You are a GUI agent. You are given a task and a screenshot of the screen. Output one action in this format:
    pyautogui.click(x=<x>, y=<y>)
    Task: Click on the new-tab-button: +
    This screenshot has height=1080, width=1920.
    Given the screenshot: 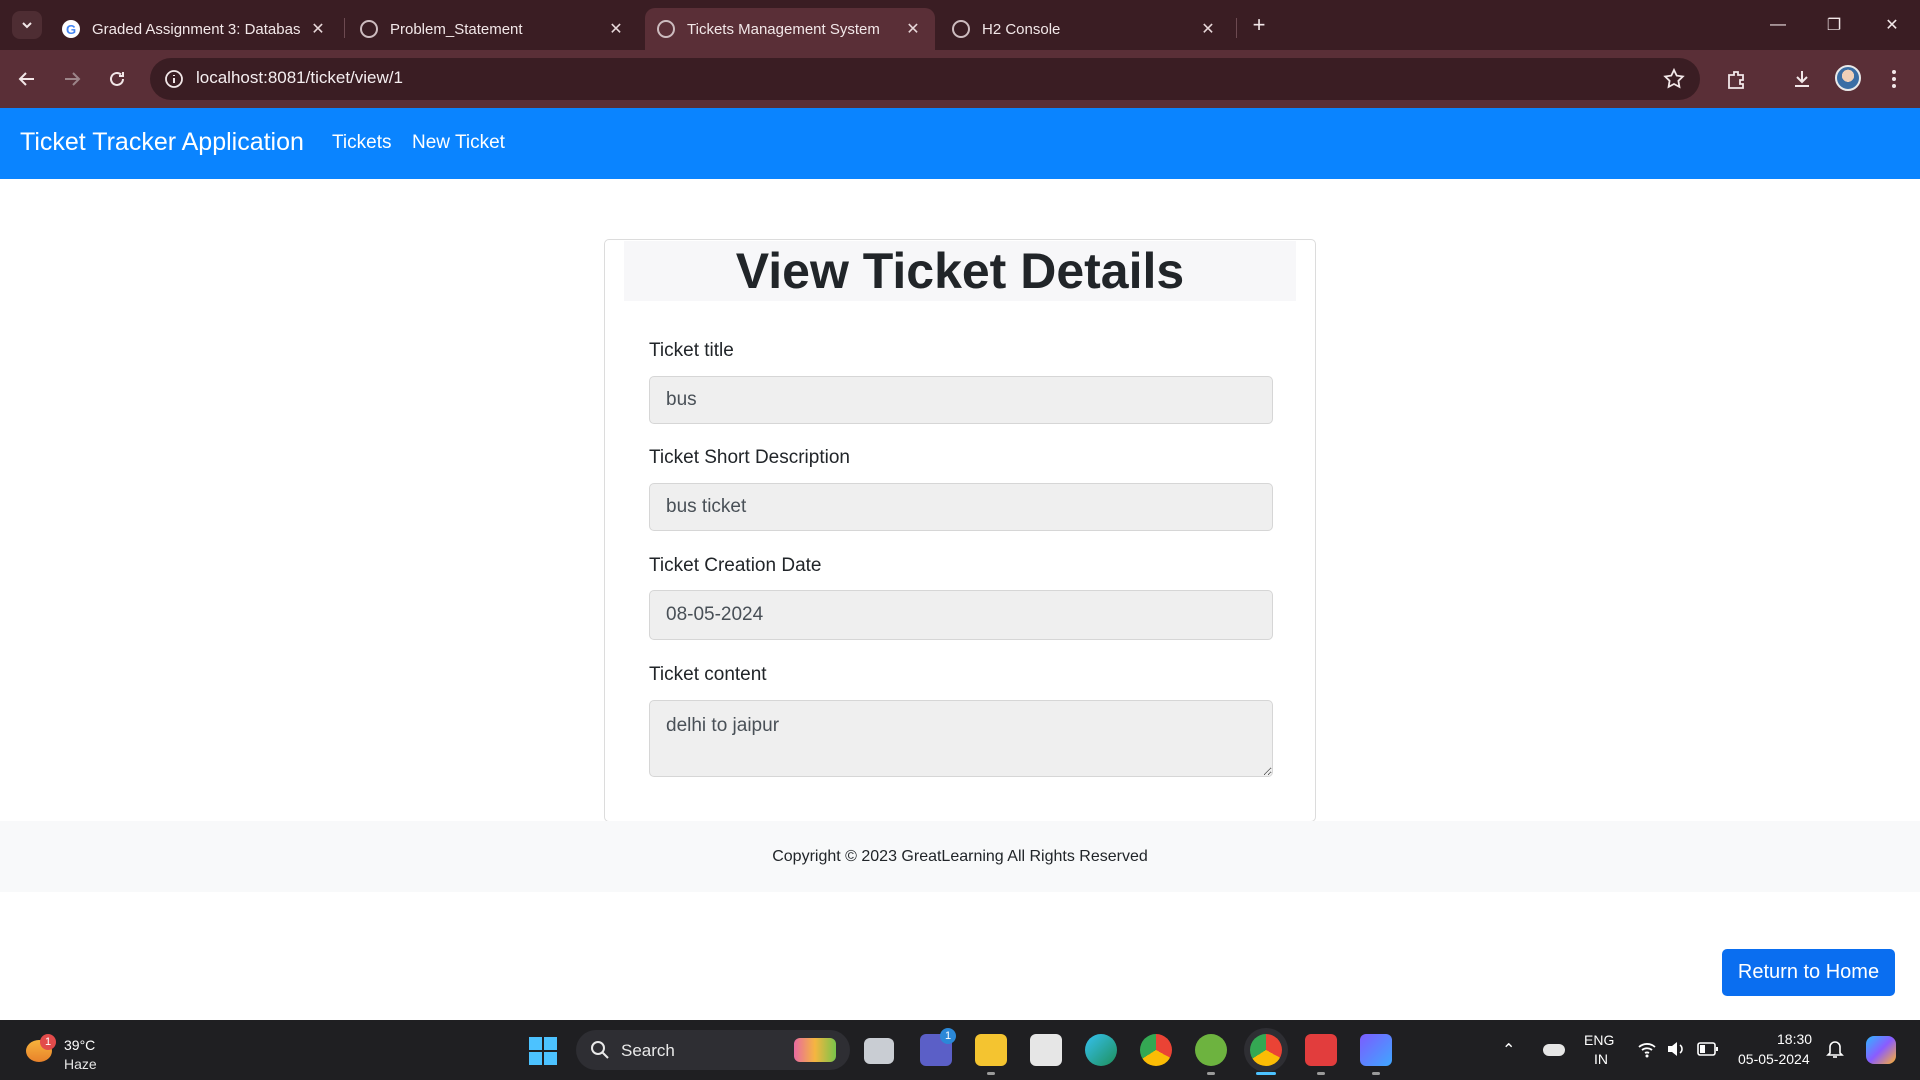 What is the action you would take?
    pyautogui.click(x=1259, y=25)
    